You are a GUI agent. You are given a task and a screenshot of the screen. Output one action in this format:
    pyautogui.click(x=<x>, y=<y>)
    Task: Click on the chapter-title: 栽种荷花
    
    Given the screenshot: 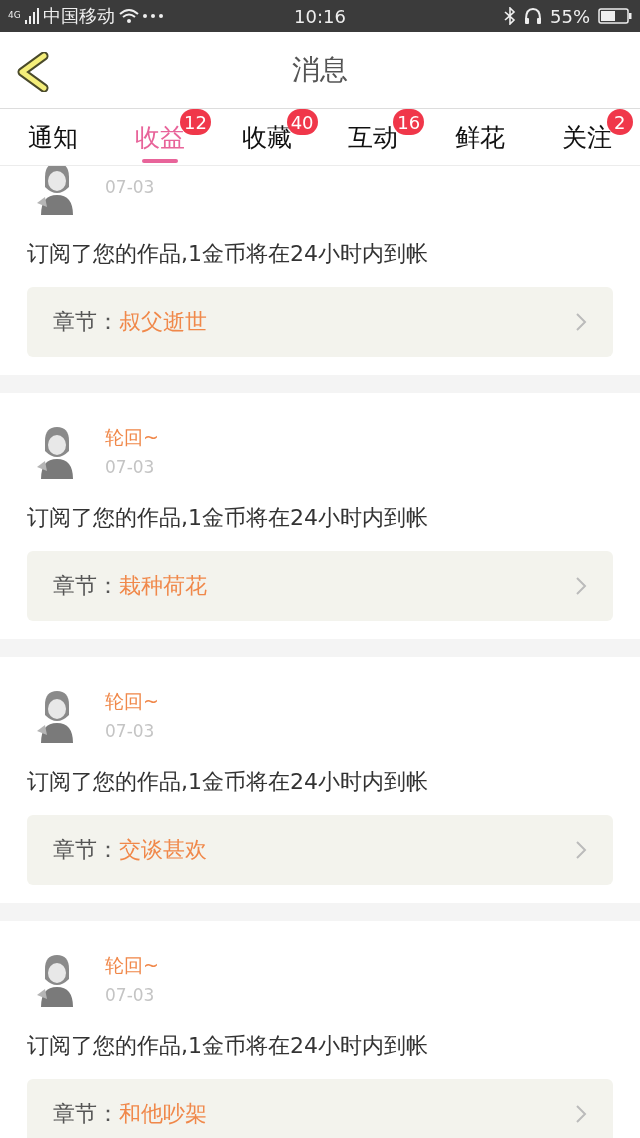 What is the action you would take?
    pyautogui.click(x=163, y=586)
    